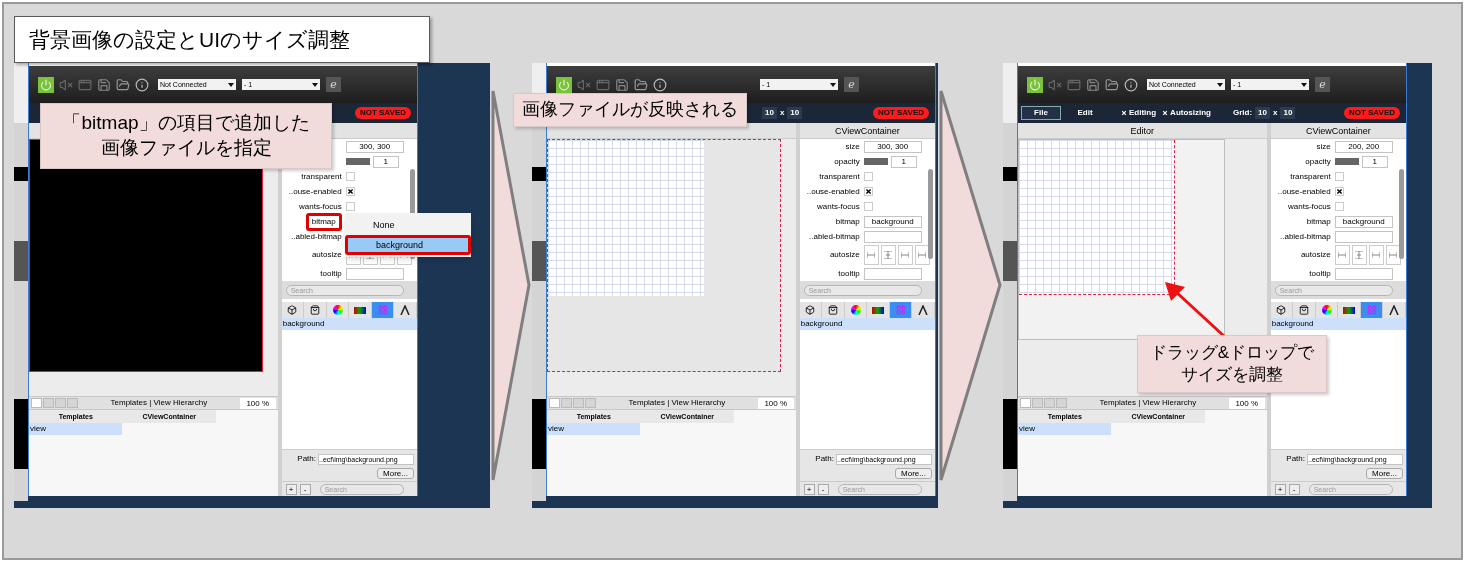  What do you see at coordinates (1232, 375) in the screenshot?
I see `callout-text: サイズを調整` at bounding box center [1232, 375].